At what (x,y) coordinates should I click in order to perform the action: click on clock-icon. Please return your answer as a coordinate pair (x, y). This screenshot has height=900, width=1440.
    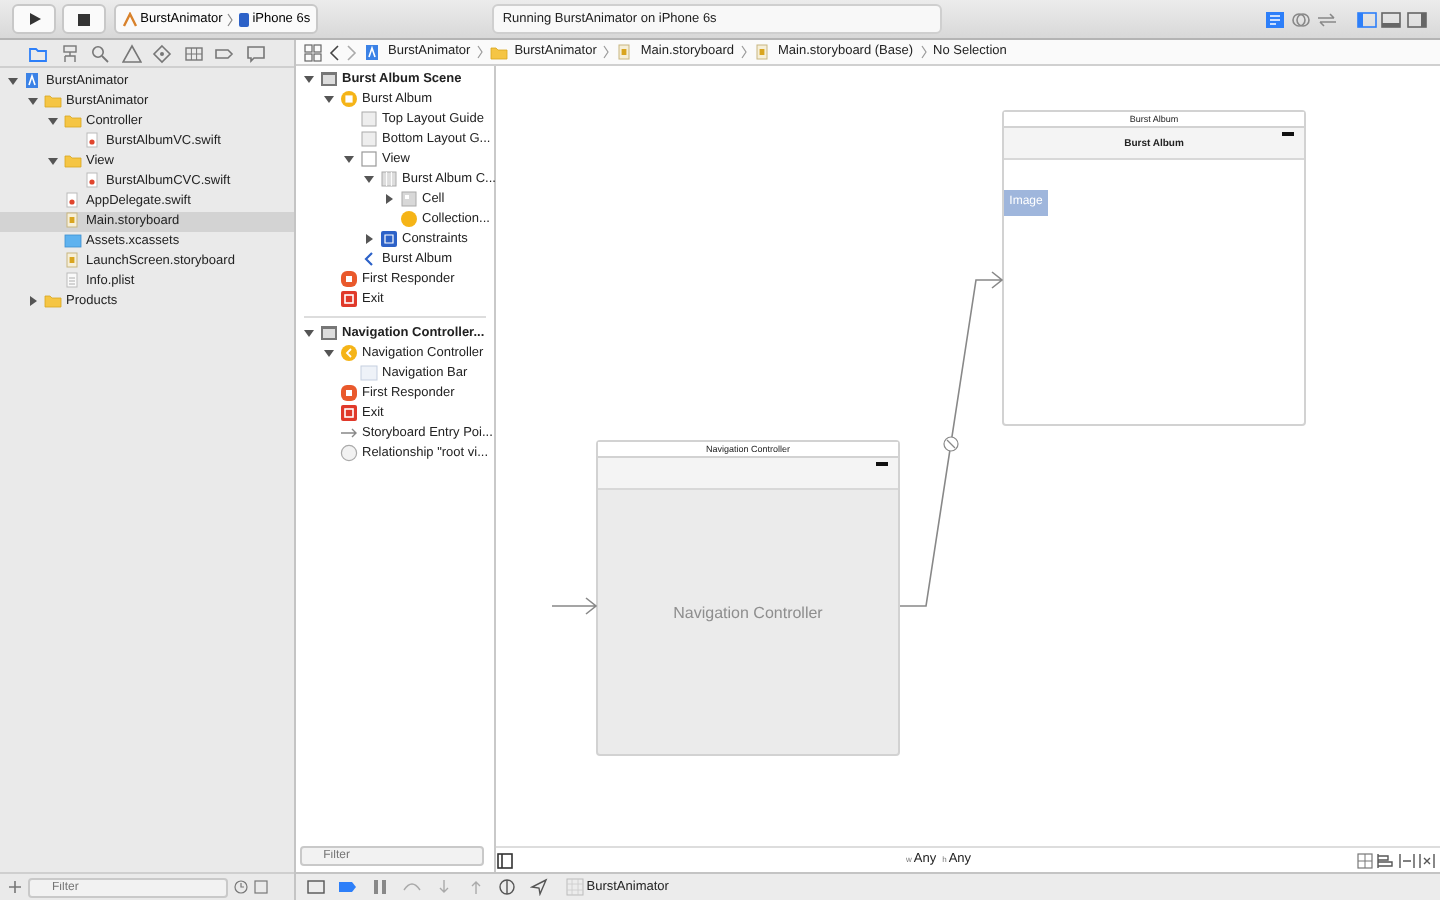
    Looking at the image, I should click on (241, 887).